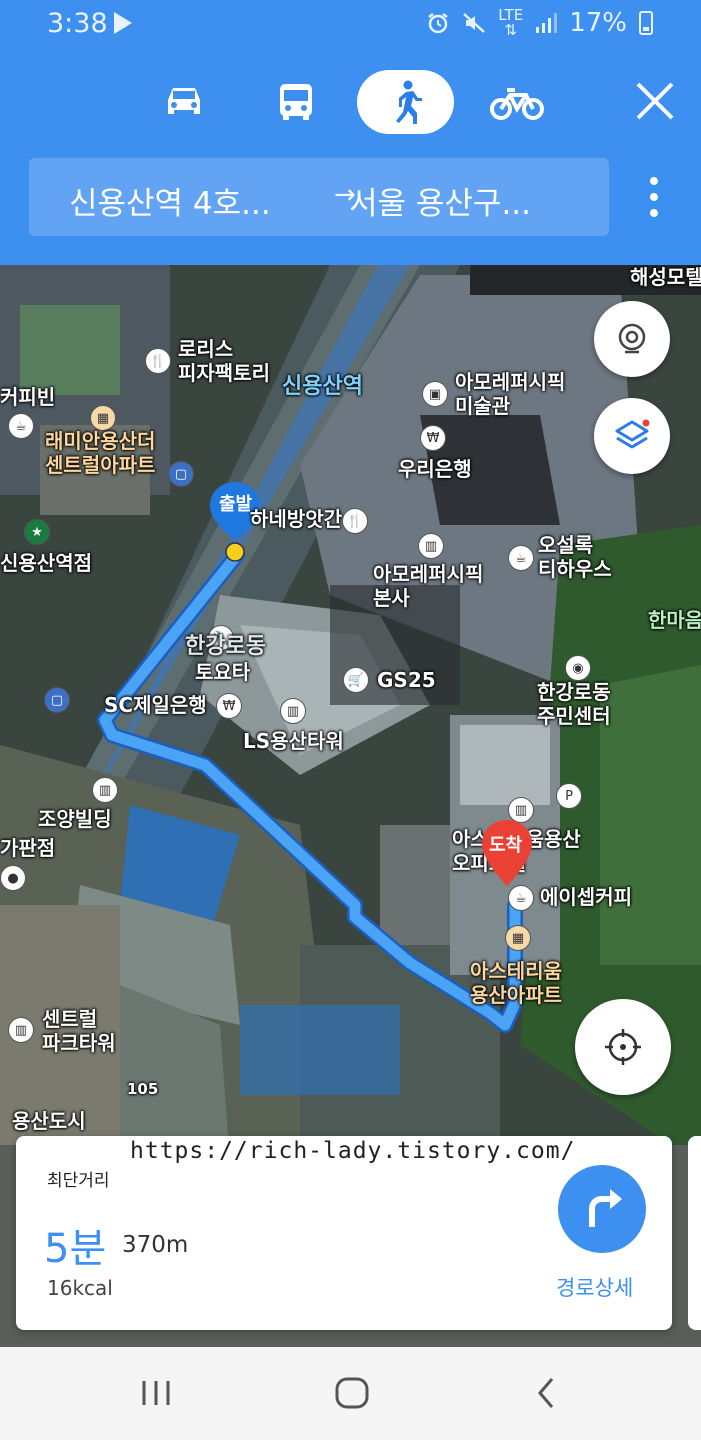 Image resolution: width=701 pixels, height=1440 pixels. I want to click on layers-button, so click(632, 436).